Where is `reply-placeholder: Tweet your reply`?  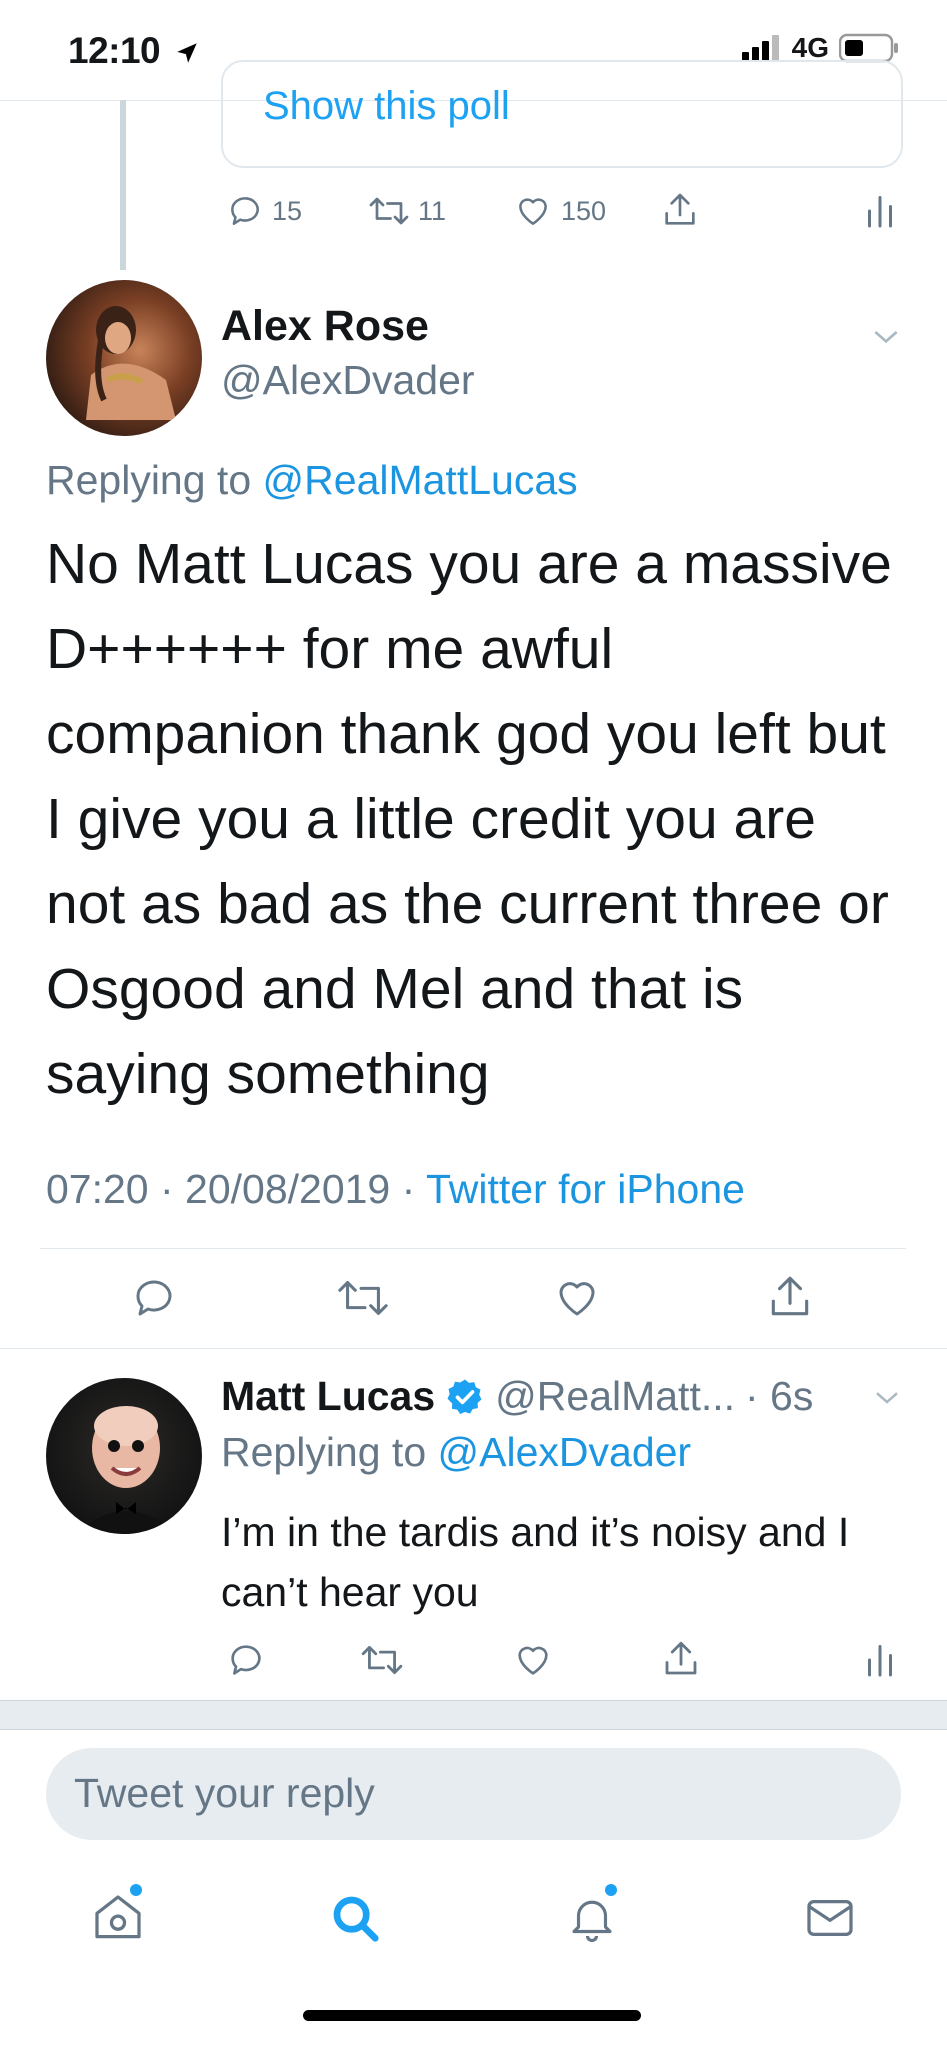
reply-placeholder: Tweet your reply is located at coordinates (224, 1793).